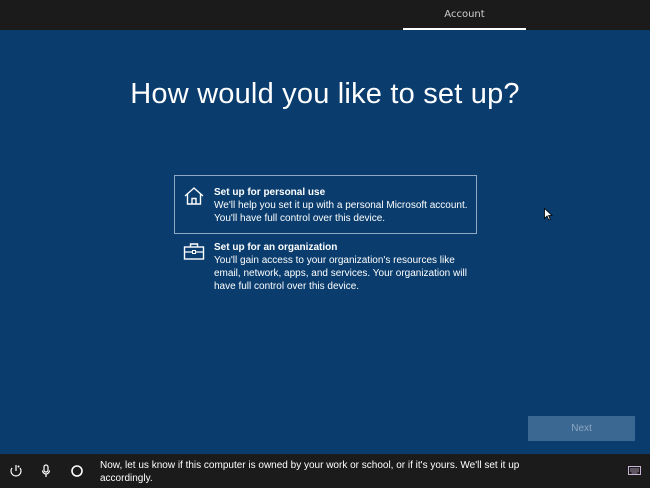  What do you see at coordinates (16, 471) in the screenshot?
I see `ease-of-access-icon` at bounding box center [16, 471].